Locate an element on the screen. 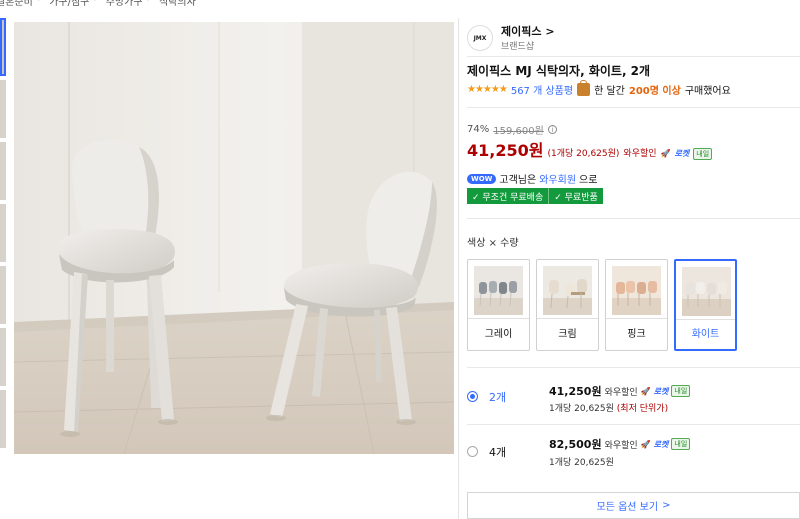 Image resolution: width=800 pixels, height=519 pixels. product-title: 제이픽스 MJ 식탁의자, 화이트, 2개 is located at coordinates (559, 71).